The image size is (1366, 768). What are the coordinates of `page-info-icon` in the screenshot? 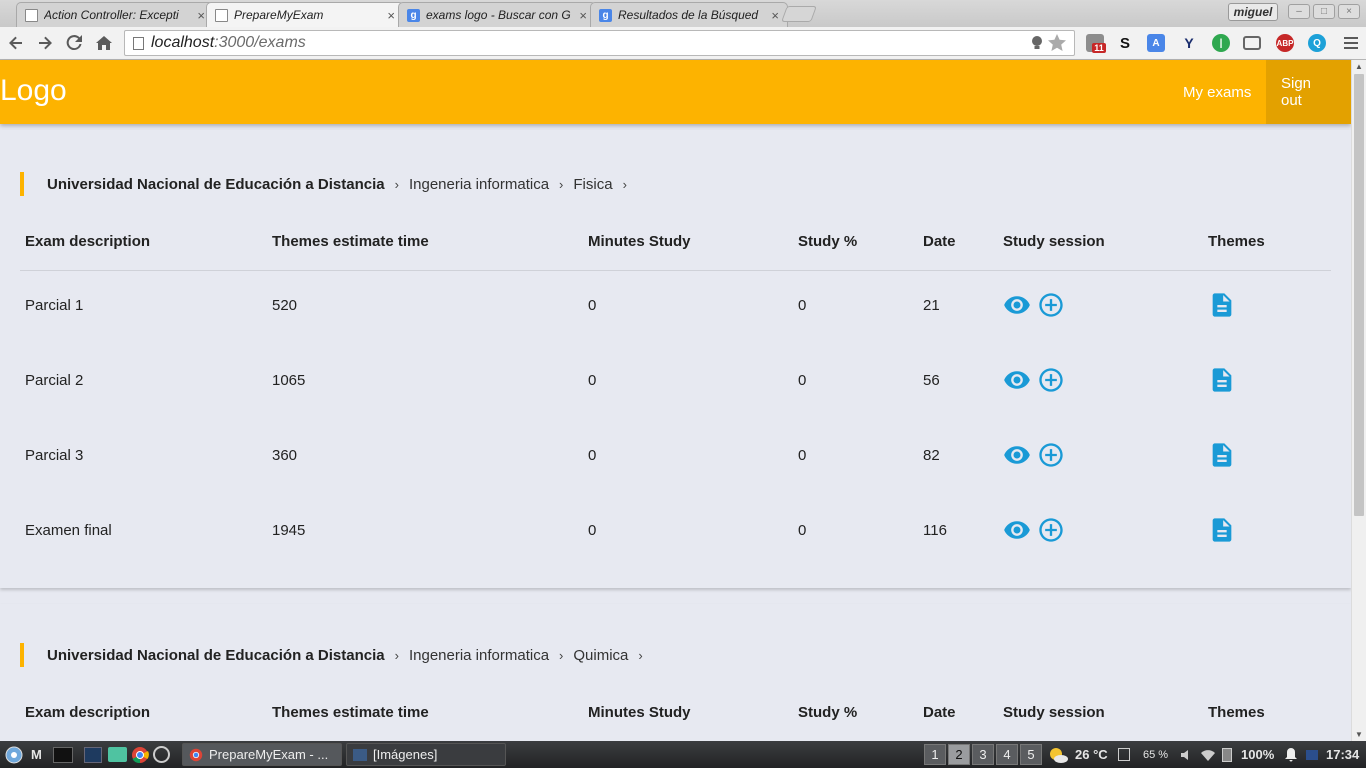 It's located at (138, 43).